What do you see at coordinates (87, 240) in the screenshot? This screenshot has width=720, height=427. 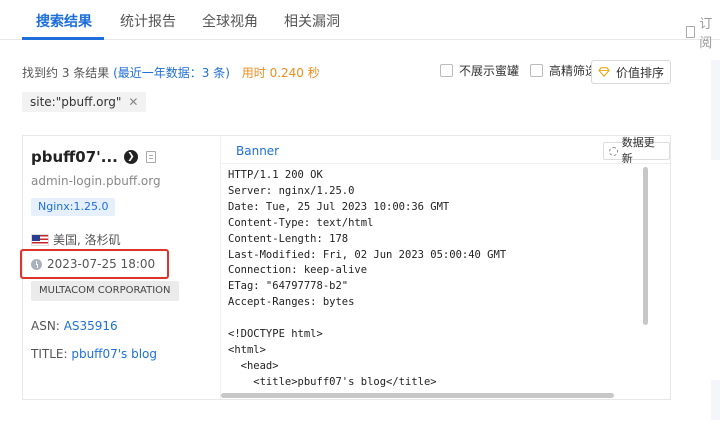 I see `location-text: 美国, 洛杉矶` at bounding box center [87, 240].